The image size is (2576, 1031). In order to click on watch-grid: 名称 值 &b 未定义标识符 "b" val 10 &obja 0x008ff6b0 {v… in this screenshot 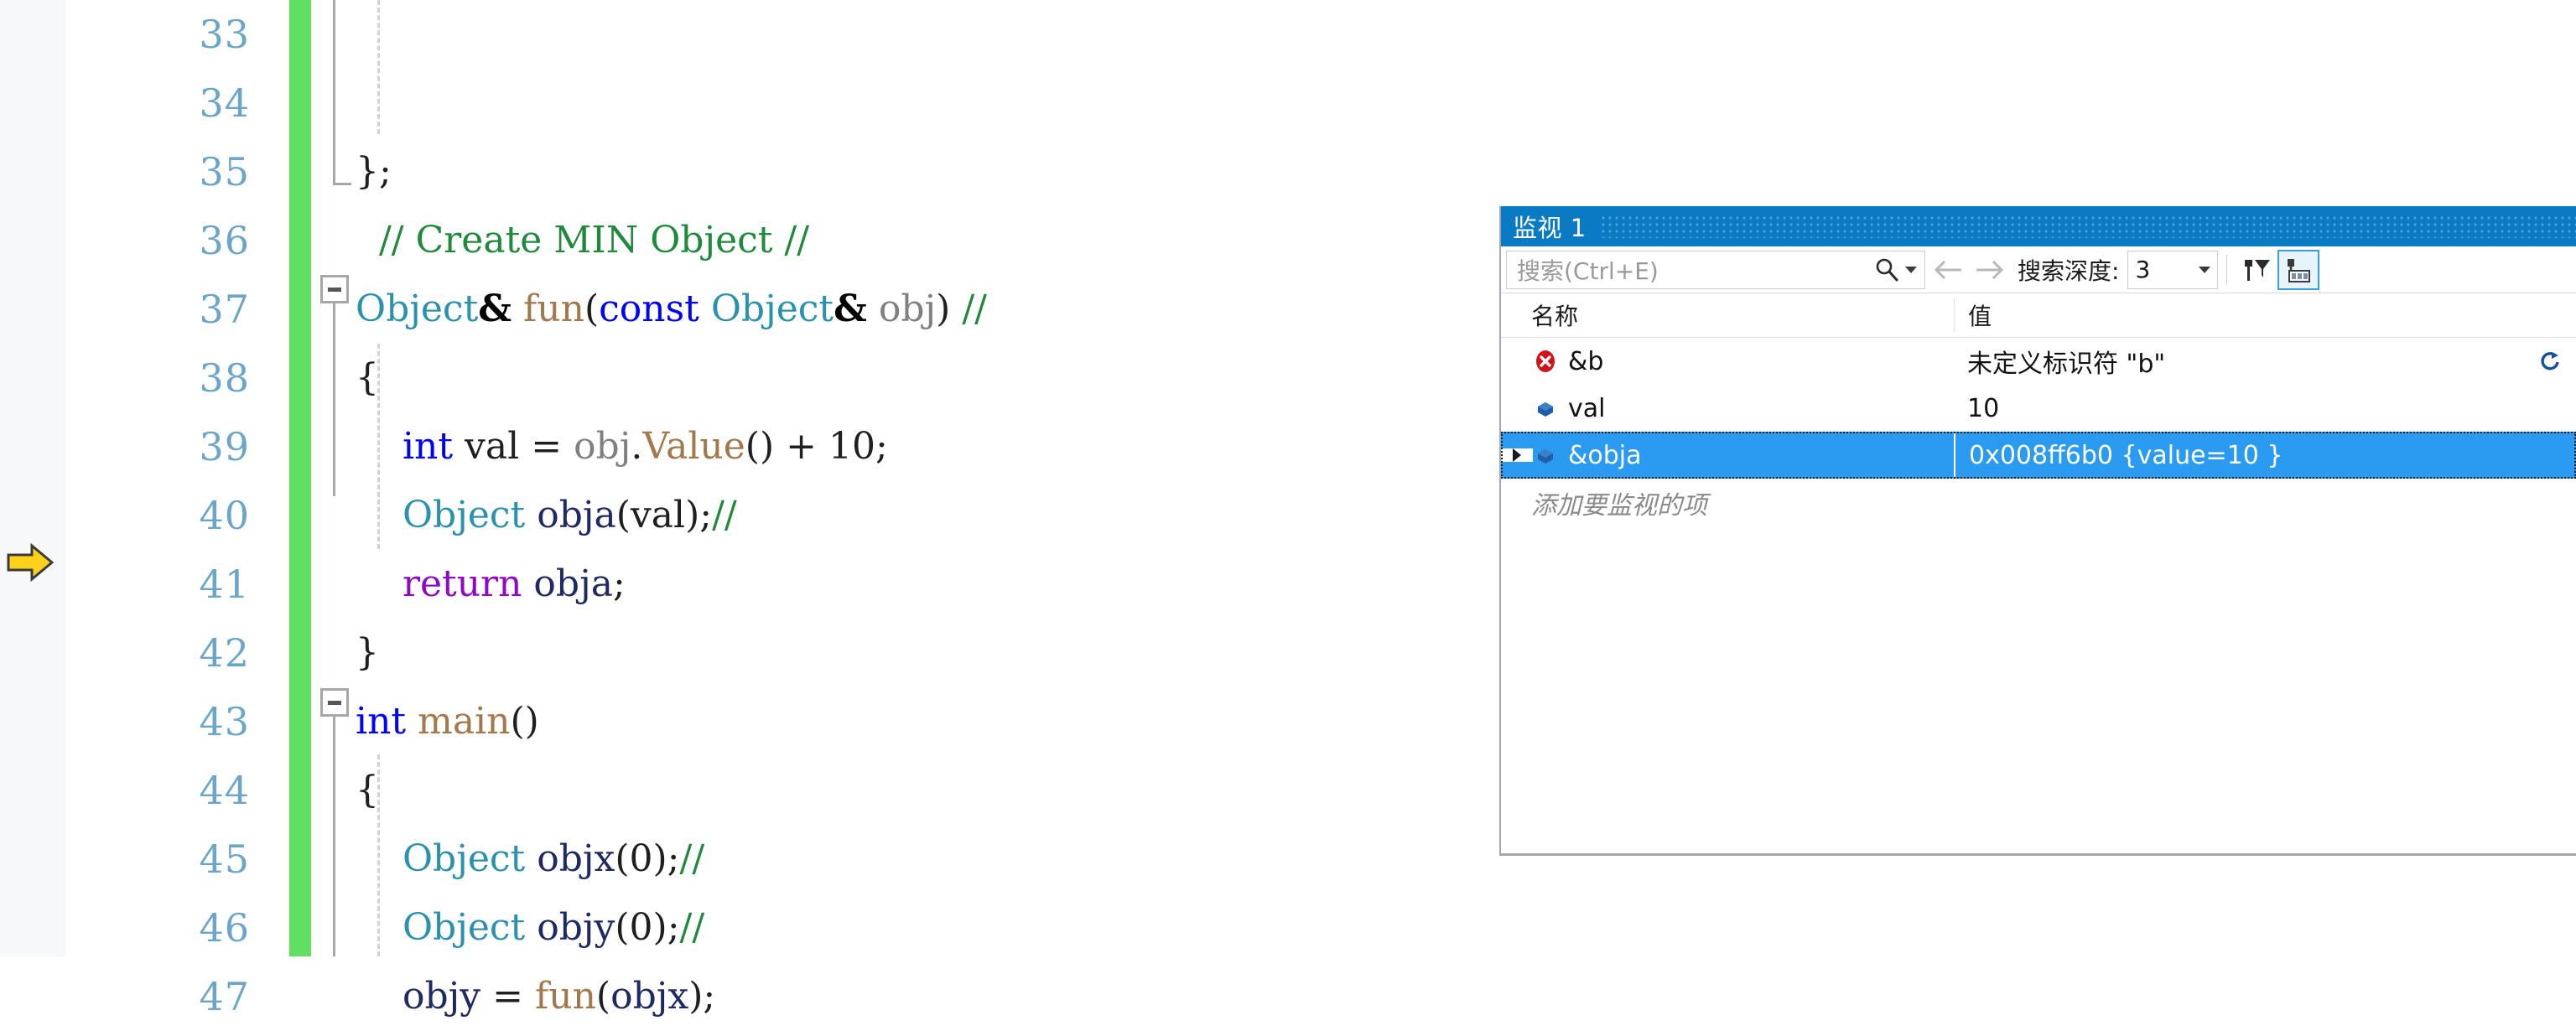, I will do `click(2038, 410)`.